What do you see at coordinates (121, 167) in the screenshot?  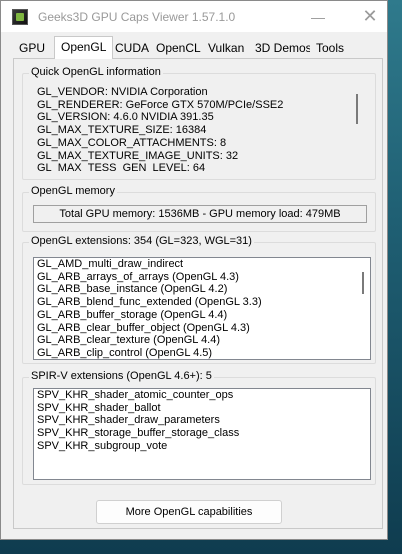 I see `list-item: GL_MAX_TESS_GEN_LEVEL: 64` at bounding box center [121, 167].